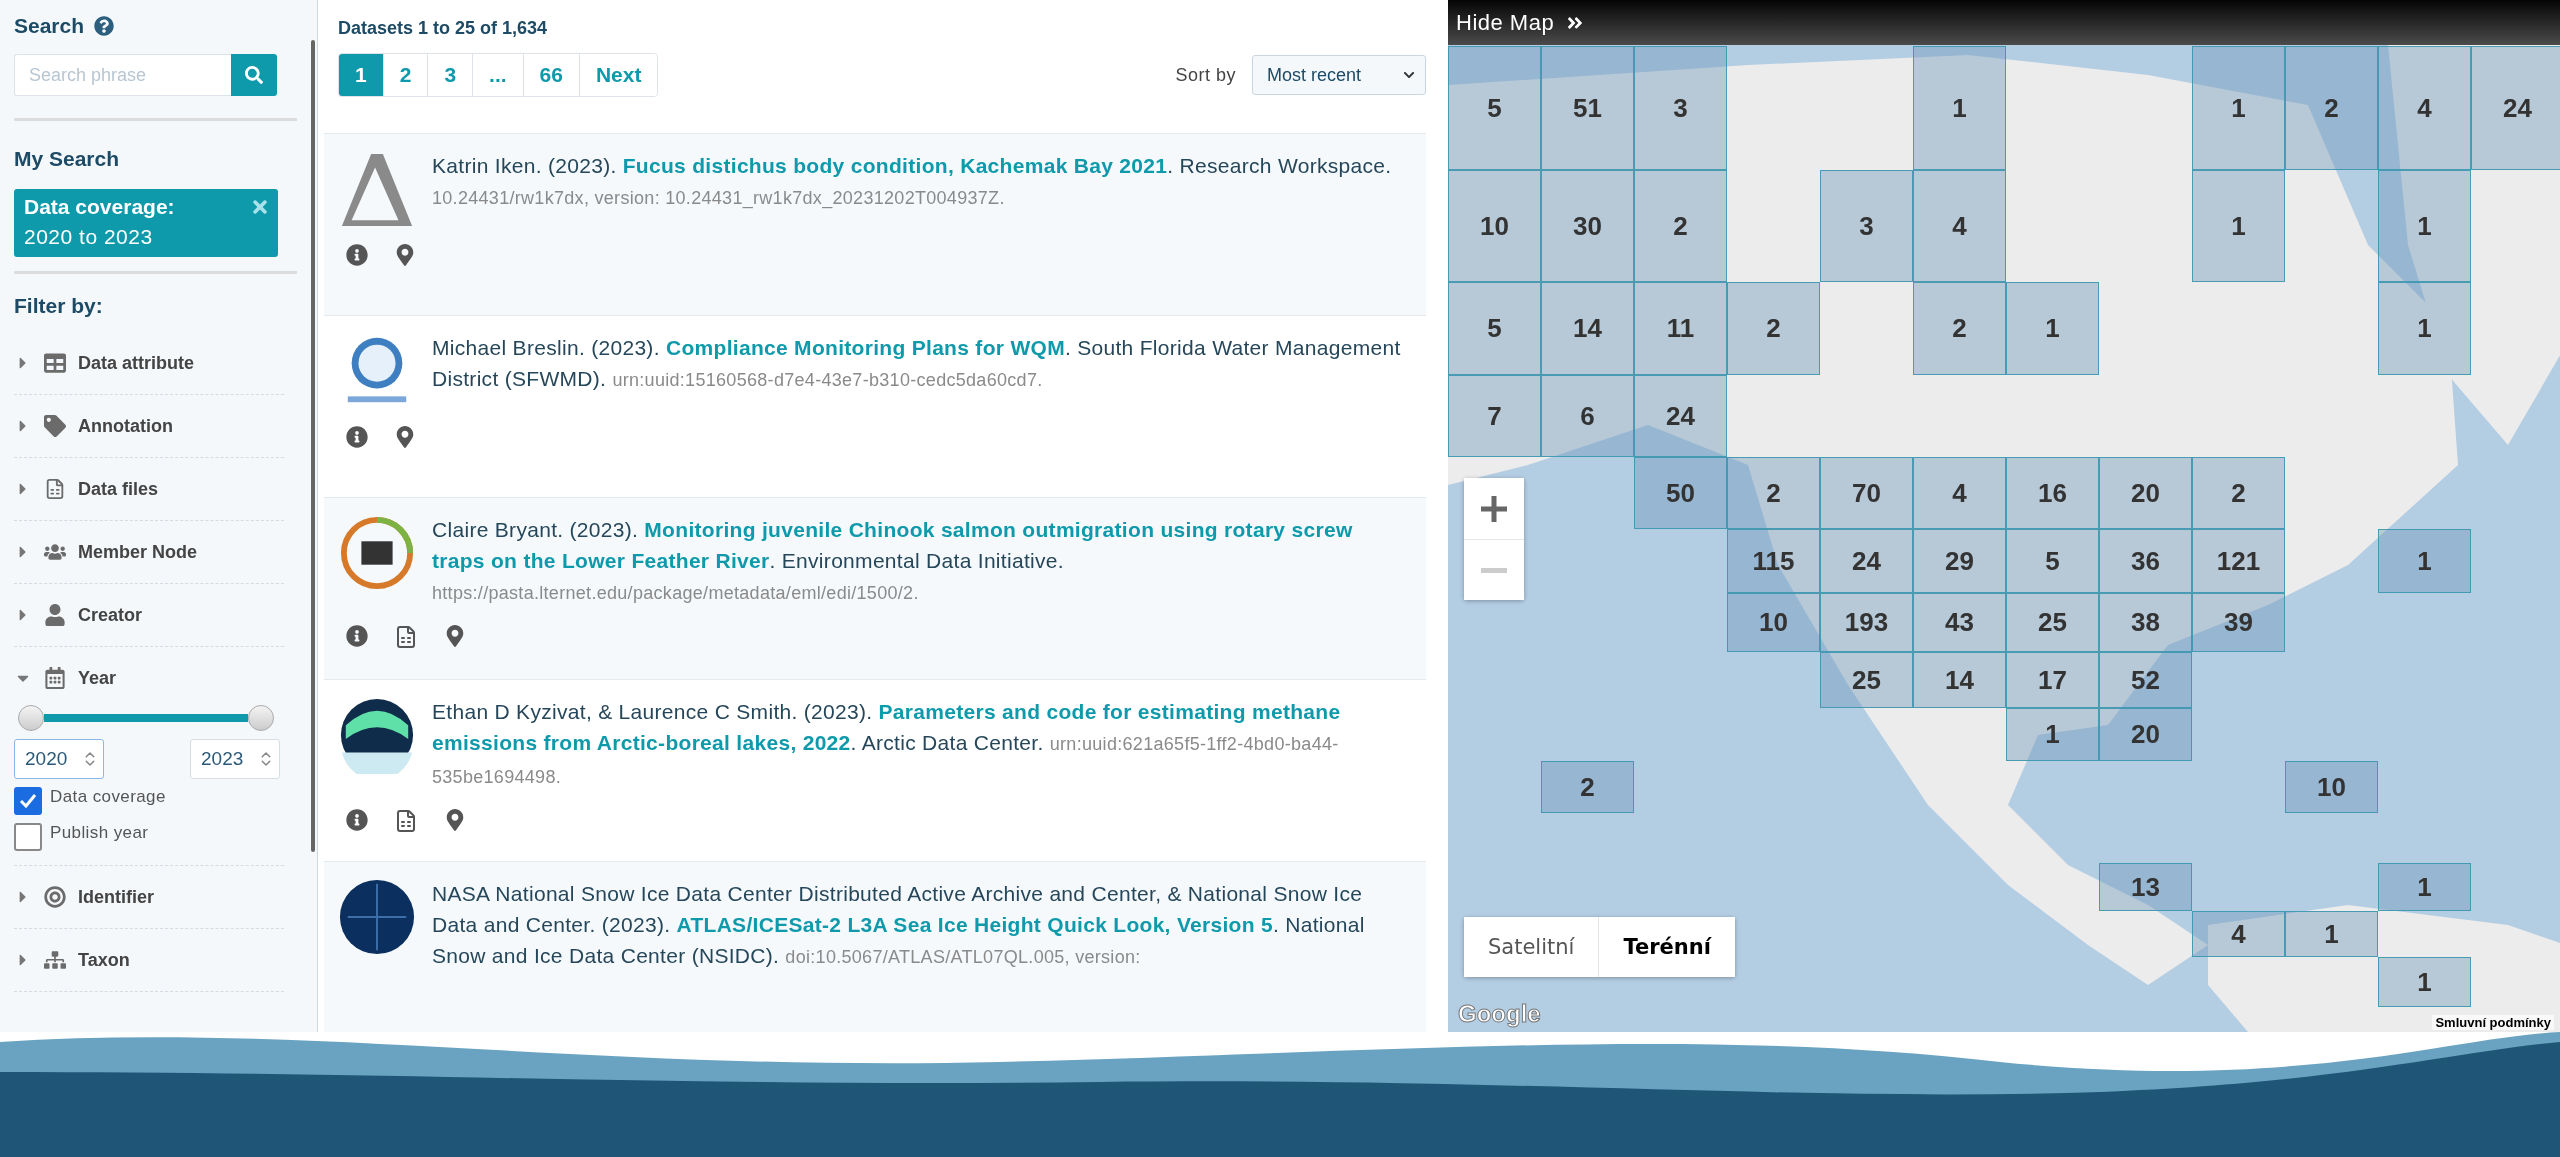 Image resolution: width=2560 pixels, height=1157 pixels. Describe the element at coordinates (104, 363) in the screenshot. I see `filter-toggle: Data attribute` at that location.